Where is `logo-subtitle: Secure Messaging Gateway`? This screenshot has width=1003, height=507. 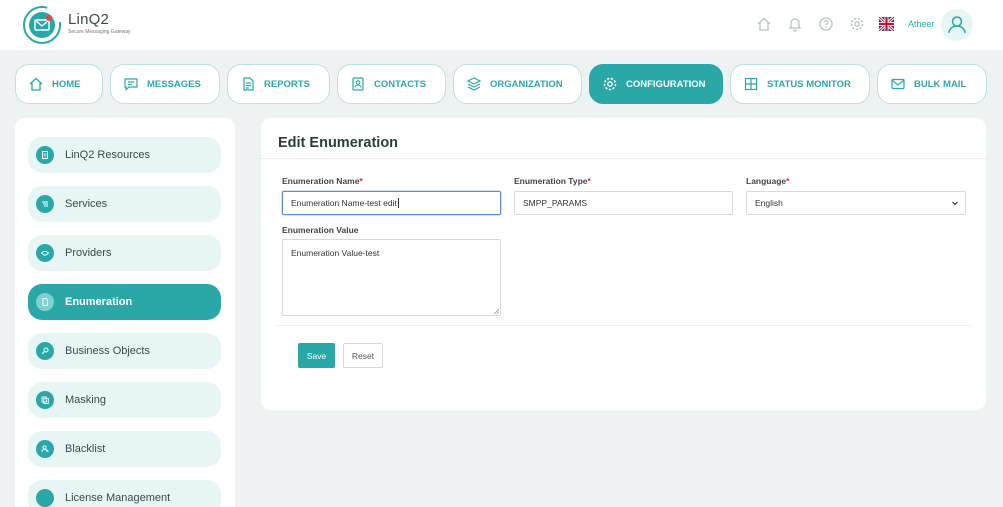 logo-subtitle: Secure Messaging Gateway is located at coordinates (99, 32).